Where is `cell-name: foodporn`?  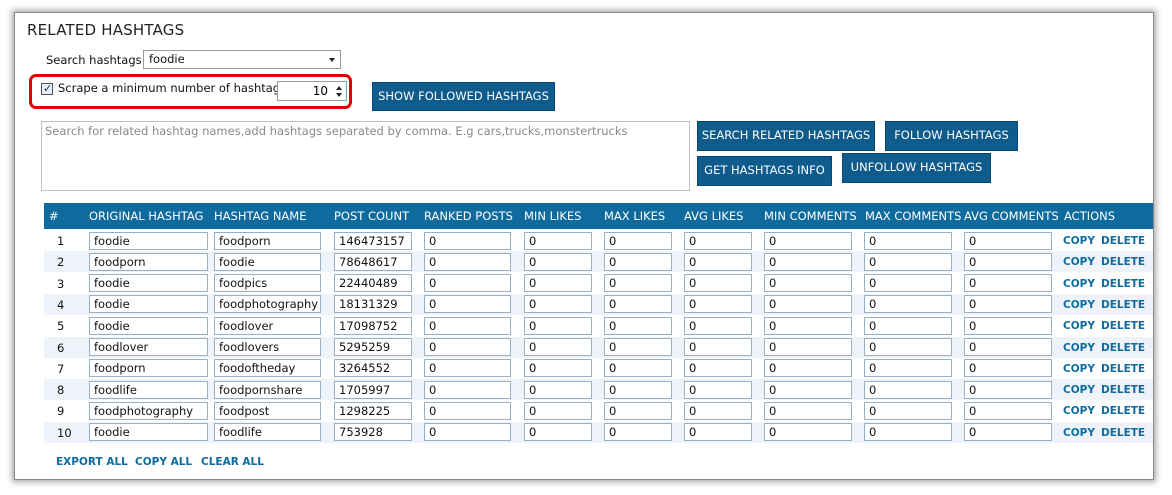 cell-name: foodporn is located at coordinates (267, 240).